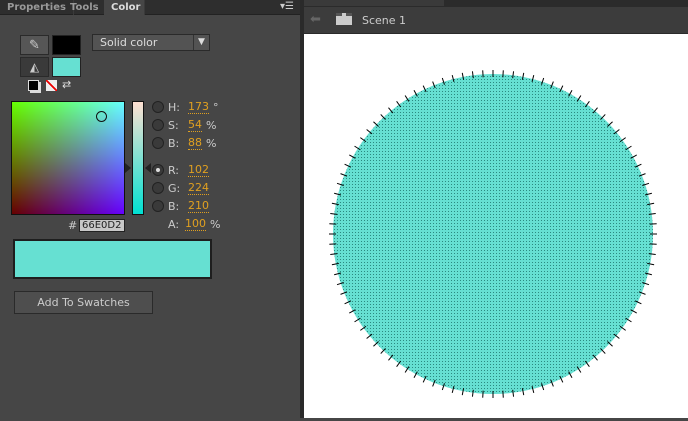  Describe the element at coordinates (178, 206) in the screenshot. I see `blue-label: B:` at that location.